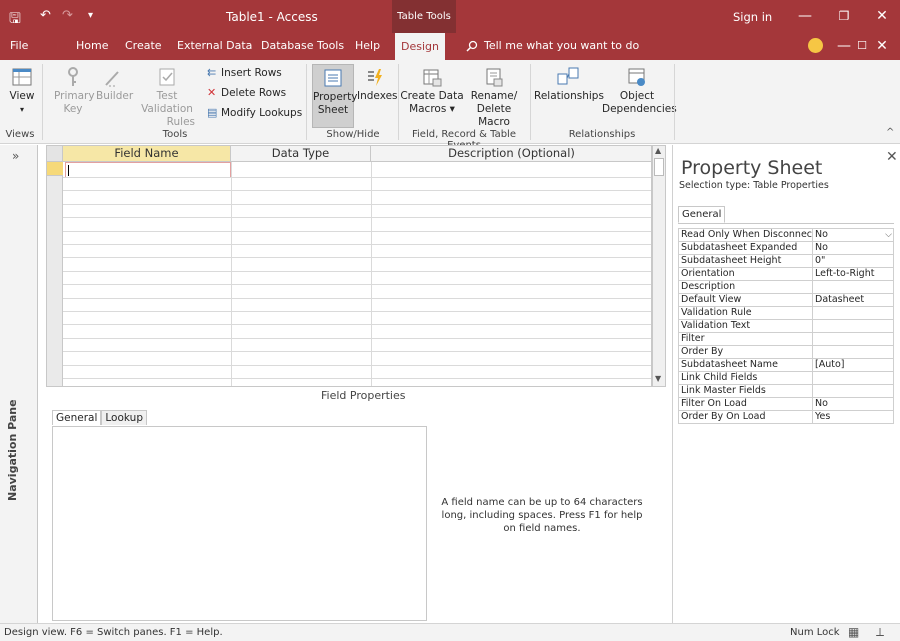  Describe the element at coordinates (112, 79) in the screenshot. I see `wand-icon` at that location.